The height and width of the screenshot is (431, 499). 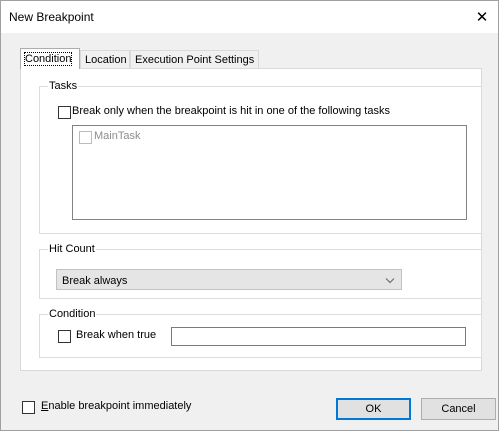 I want to click on condition-group: Condition Break when true, so click(x=260, y=333).